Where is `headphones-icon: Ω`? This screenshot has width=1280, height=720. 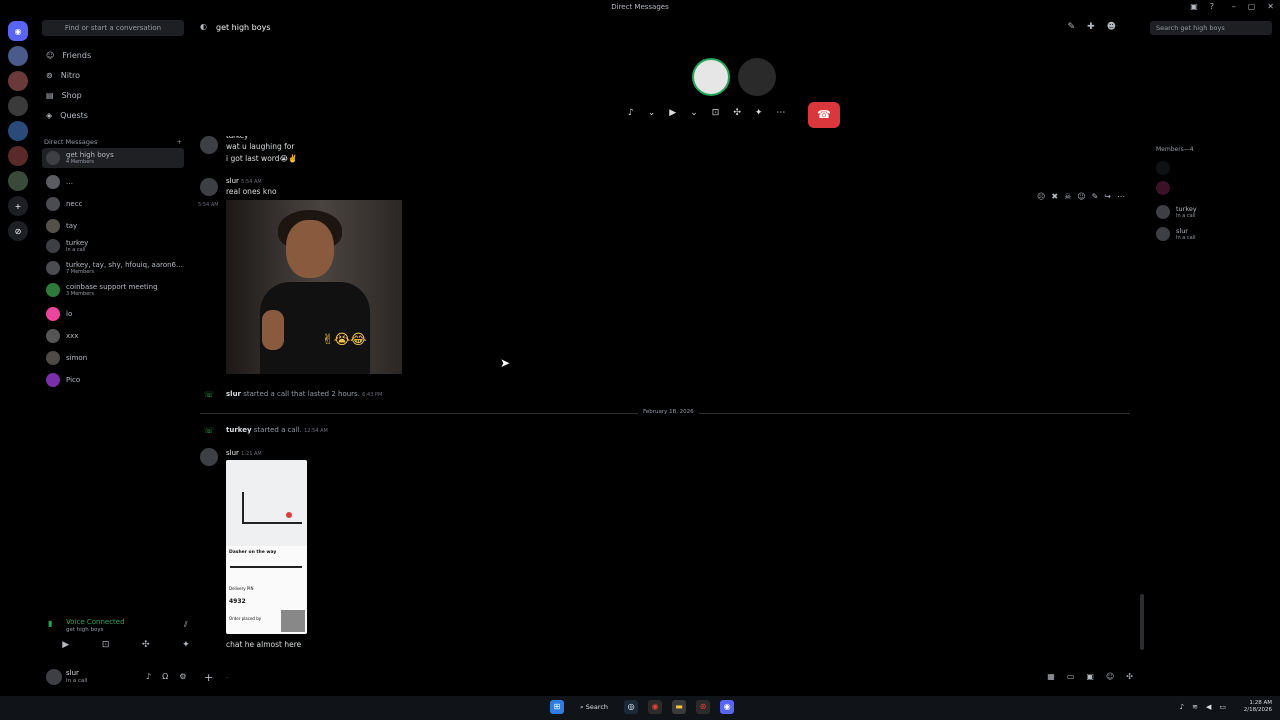 headphones-icon: Ω is located at coordinates (165, 676).